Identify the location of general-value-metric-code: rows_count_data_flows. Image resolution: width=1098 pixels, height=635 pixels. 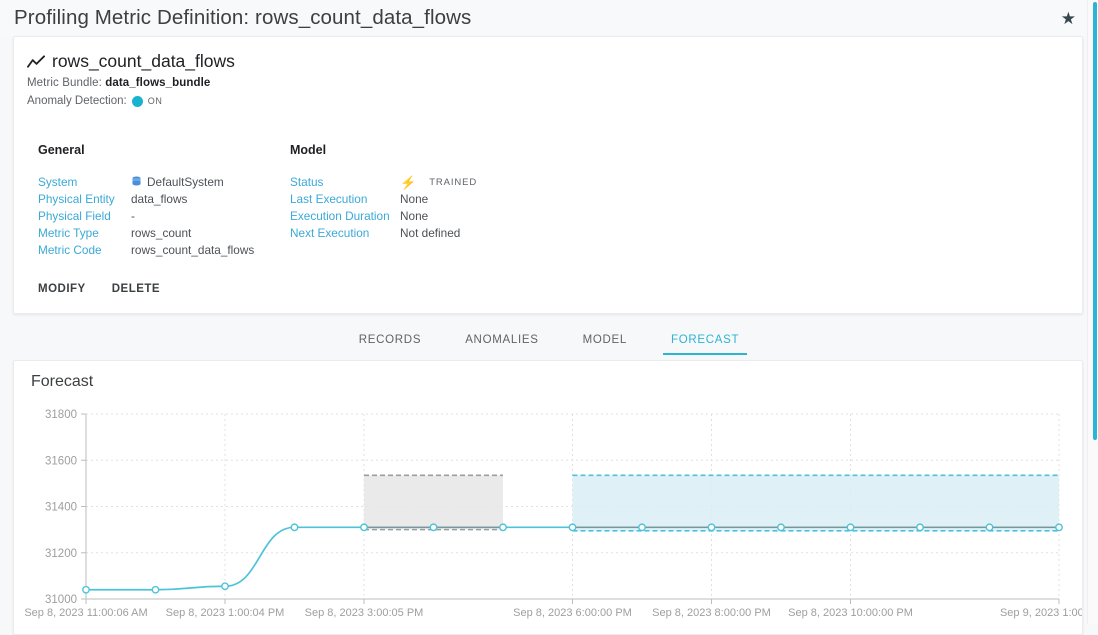
(193, 250).